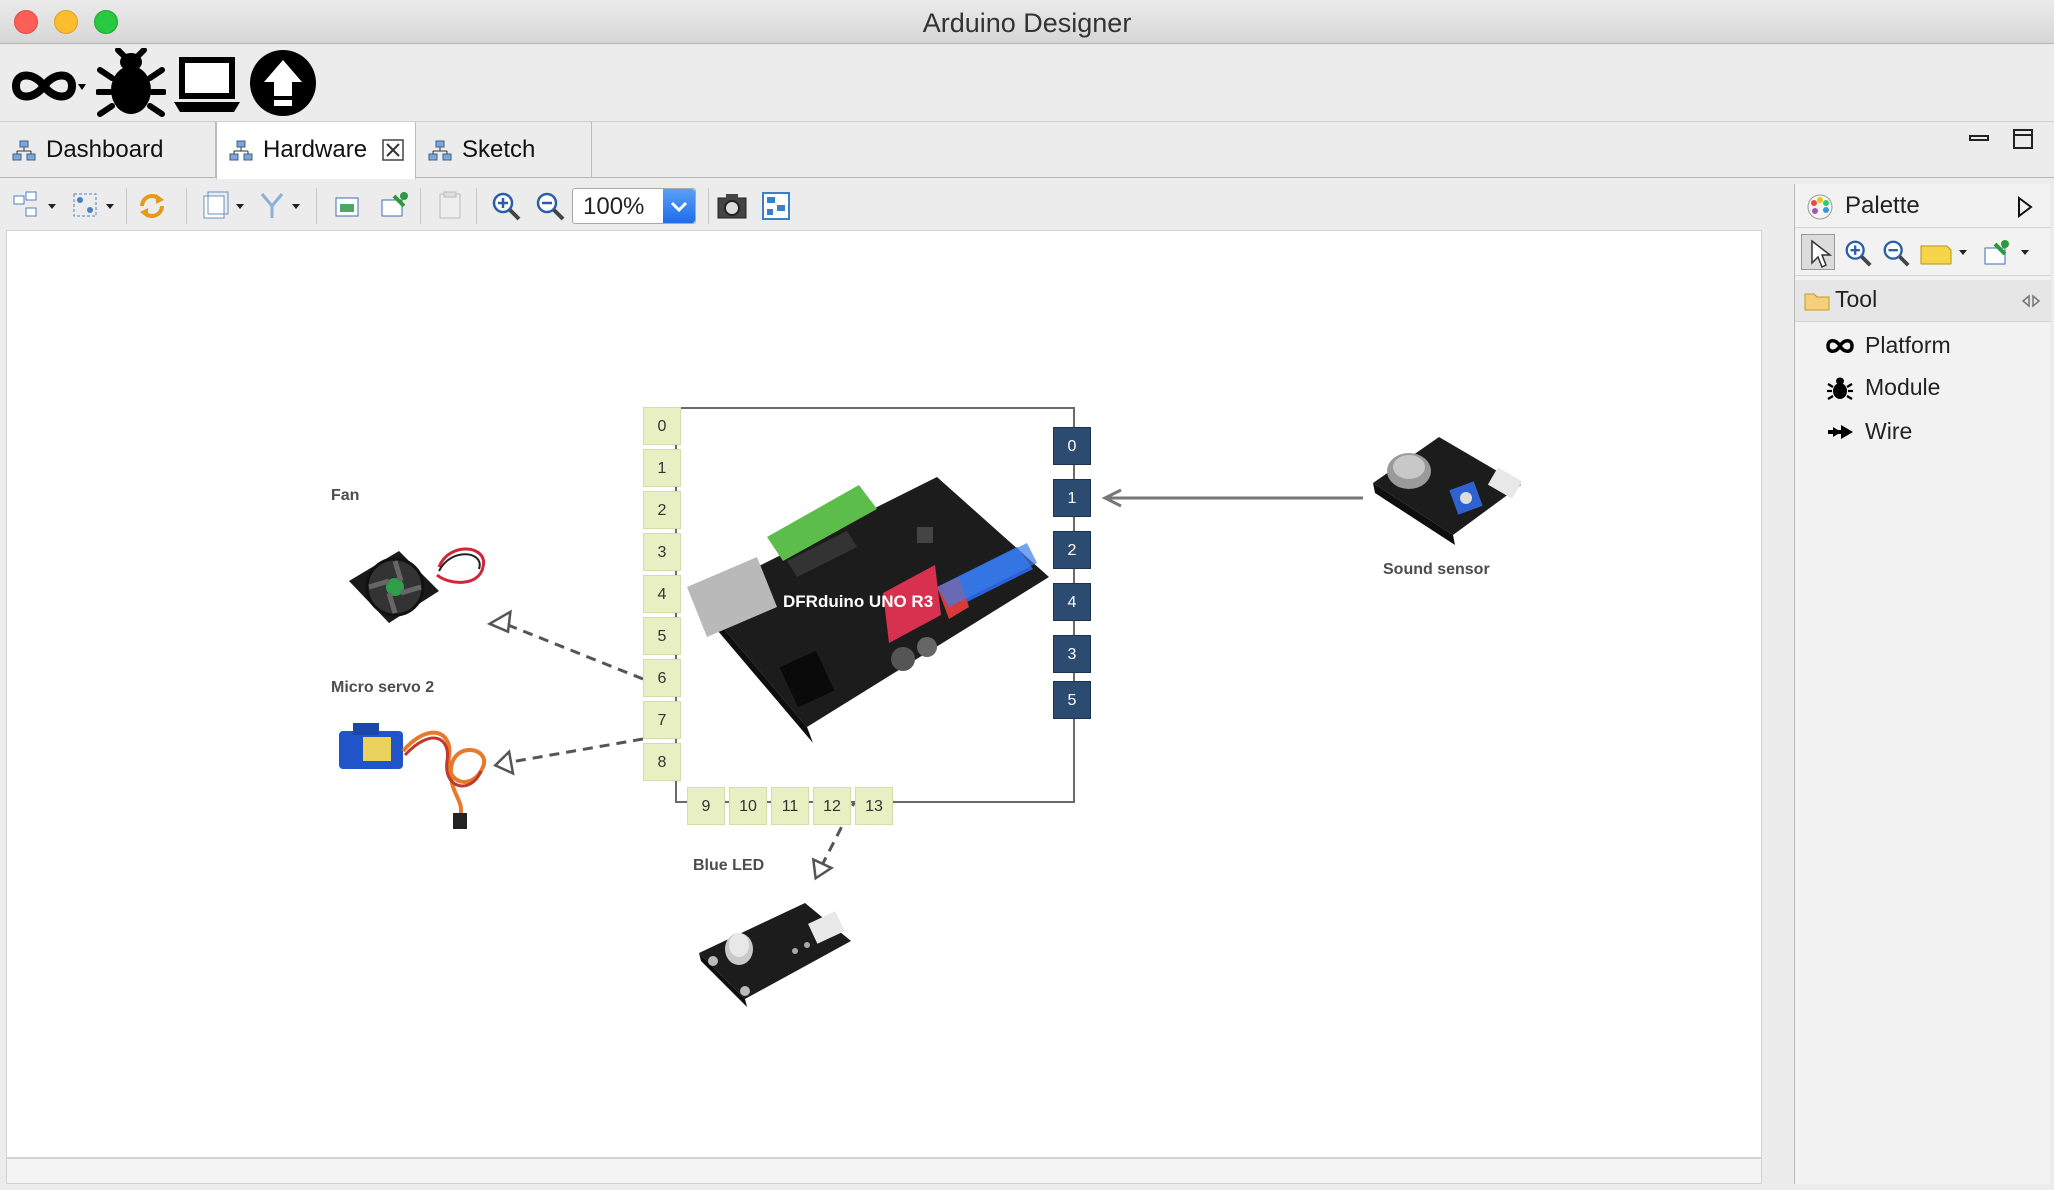 The image size is (2054, 1190). I want to click on wire-fan, so click(573, 651).